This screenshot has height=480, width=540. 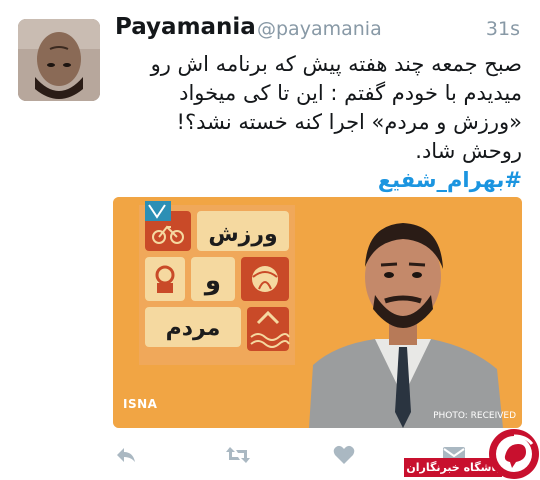 I want to click on tweet-text-line: روحش شاد., so click(x=468, y=151).